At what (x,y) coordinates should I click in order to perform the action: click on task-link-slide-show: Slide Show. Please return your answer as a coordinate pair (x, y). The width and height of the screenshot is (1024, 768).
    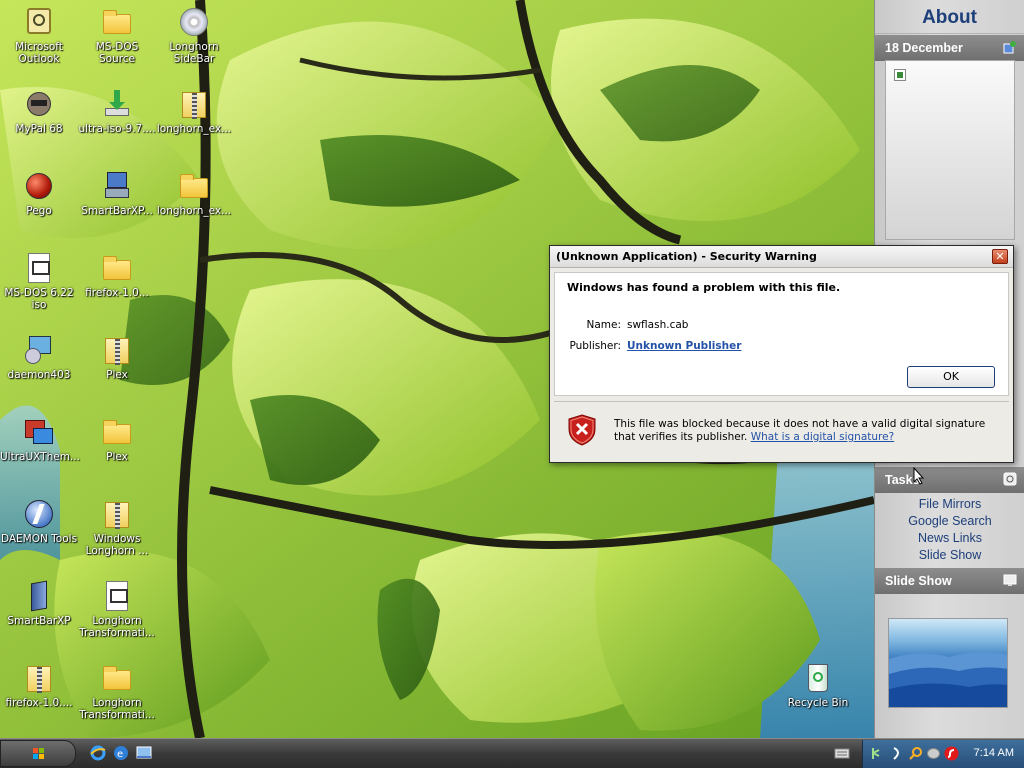
    Looking at the image, I should click on (949, 555).